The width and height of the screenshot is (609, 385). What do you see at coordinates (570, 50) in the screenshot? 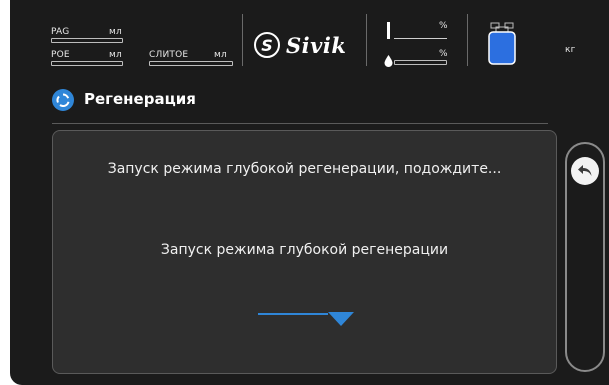
I see `weight-unit: кг` at bounding box center [570, 50].